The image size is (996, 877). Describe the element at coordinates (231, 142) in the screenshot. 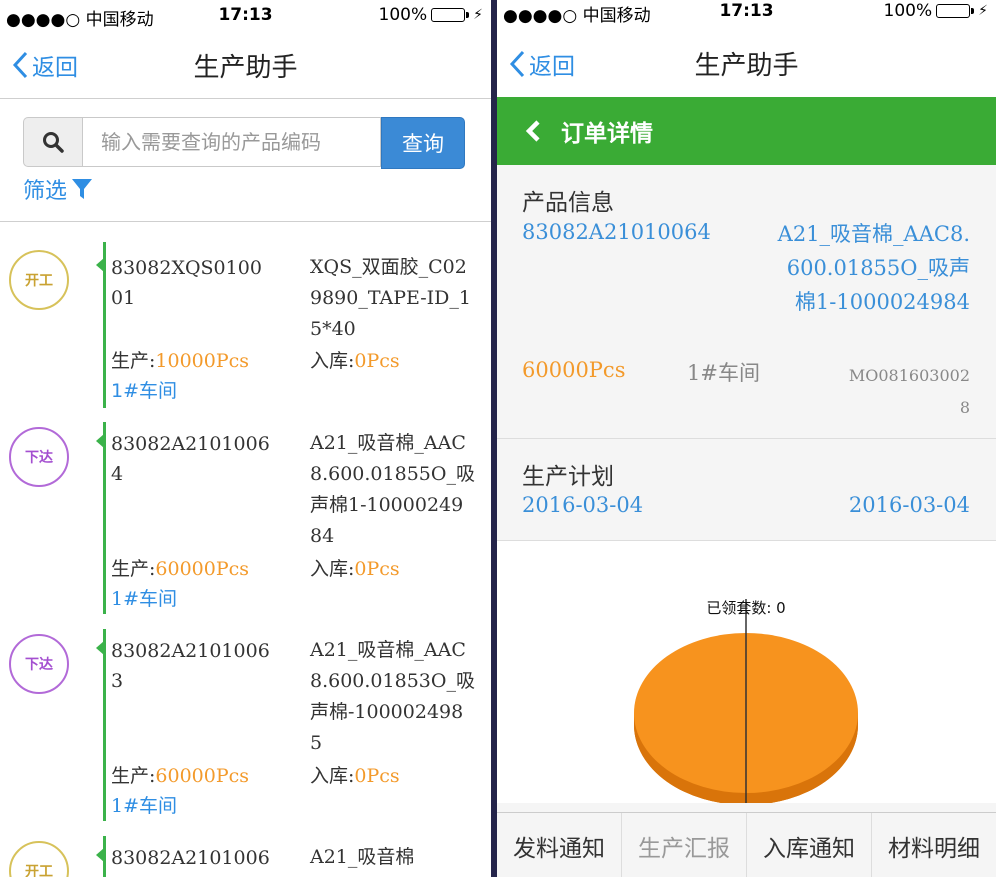

I see `search-input` at that location.